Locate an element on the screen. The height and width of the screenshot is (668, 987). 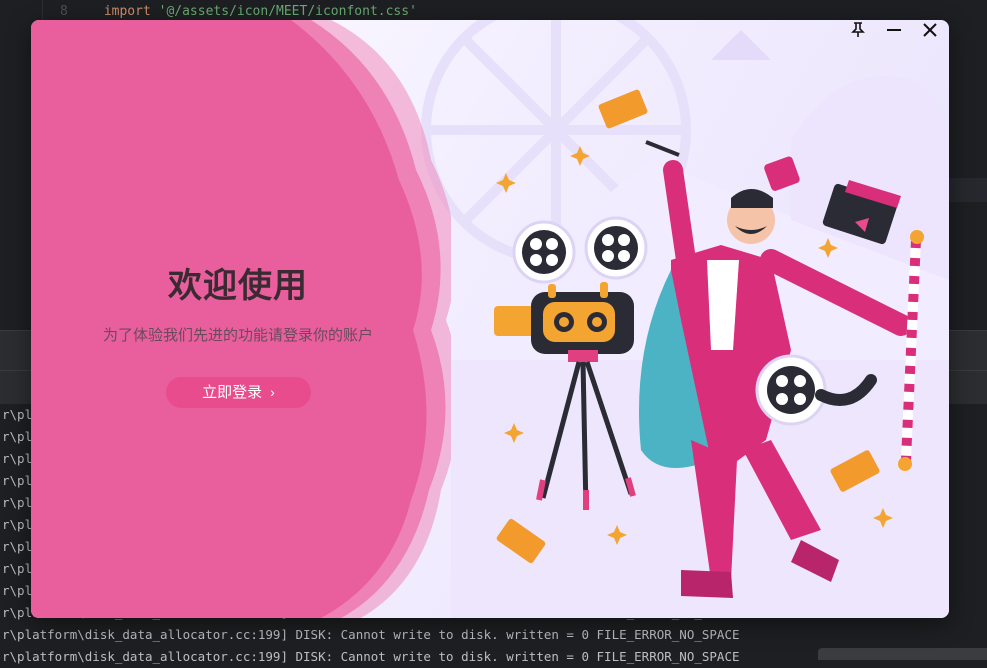
page-title: 欢迎使用 is located at coordinates (238, 286).